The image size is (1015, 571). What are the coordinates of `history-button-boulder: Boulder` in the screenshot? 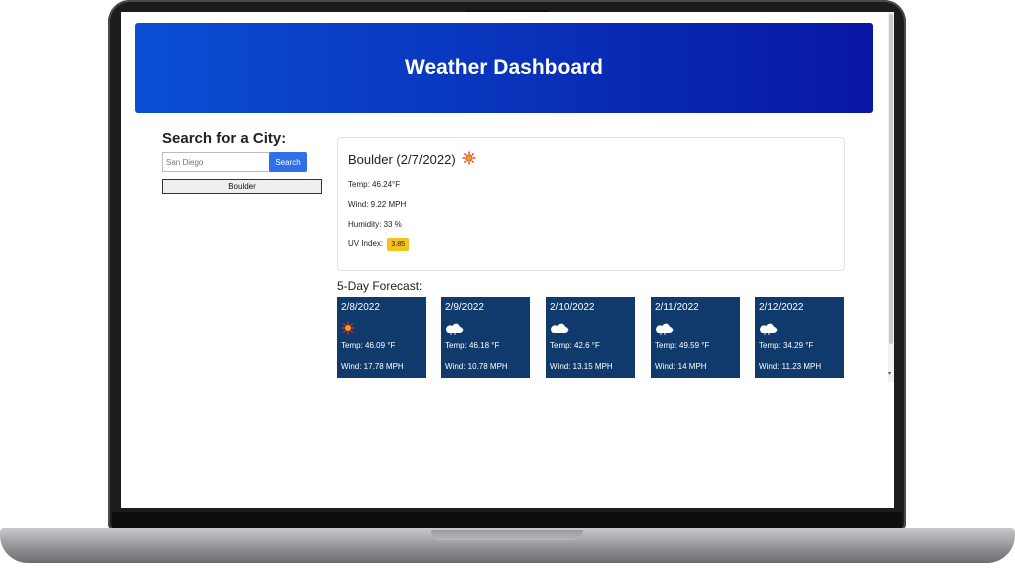 It's located at (242, 186).